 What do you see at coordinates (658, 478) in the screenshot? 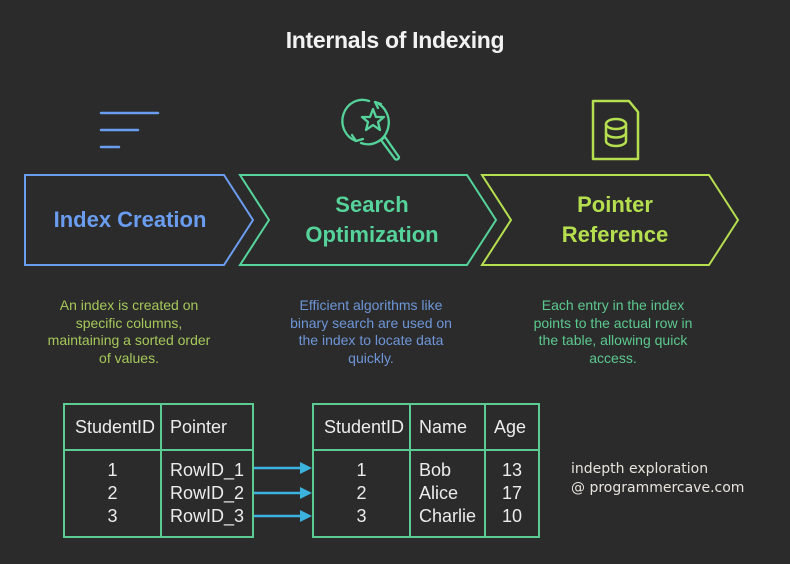
I see `credit-text: indepth exploration @ programmercave.com` at bounding box center [658, 478].